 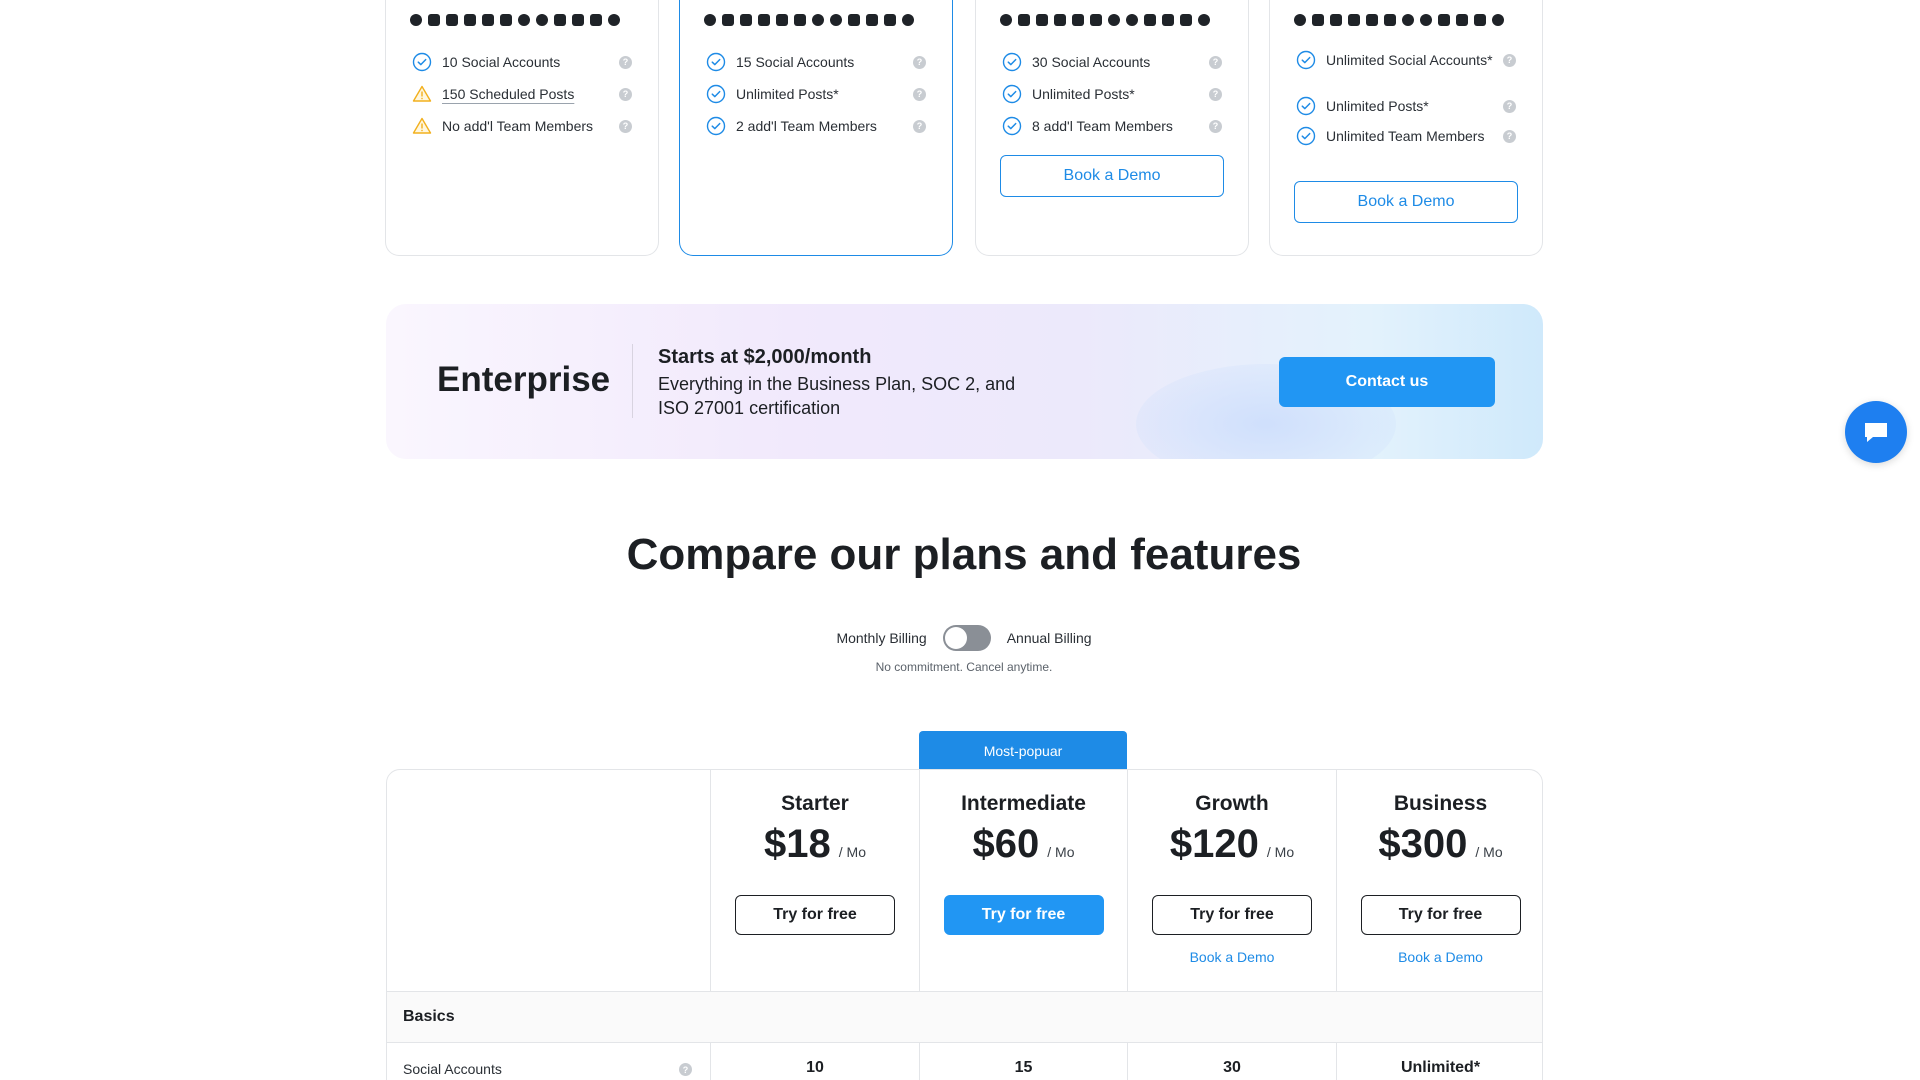 What do you see at coordinates (518, 126) in the screenshot?
I see `feature-text: No add'l Team Members` at bounding box center [518, 126].